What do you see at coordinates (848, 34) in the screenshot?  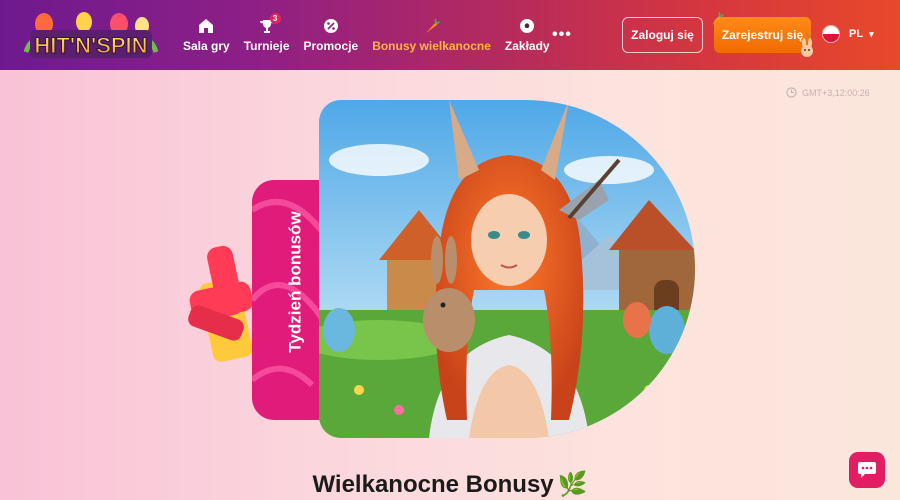 I see `language-selector: PL ▾` at bounding box center [848, 34].